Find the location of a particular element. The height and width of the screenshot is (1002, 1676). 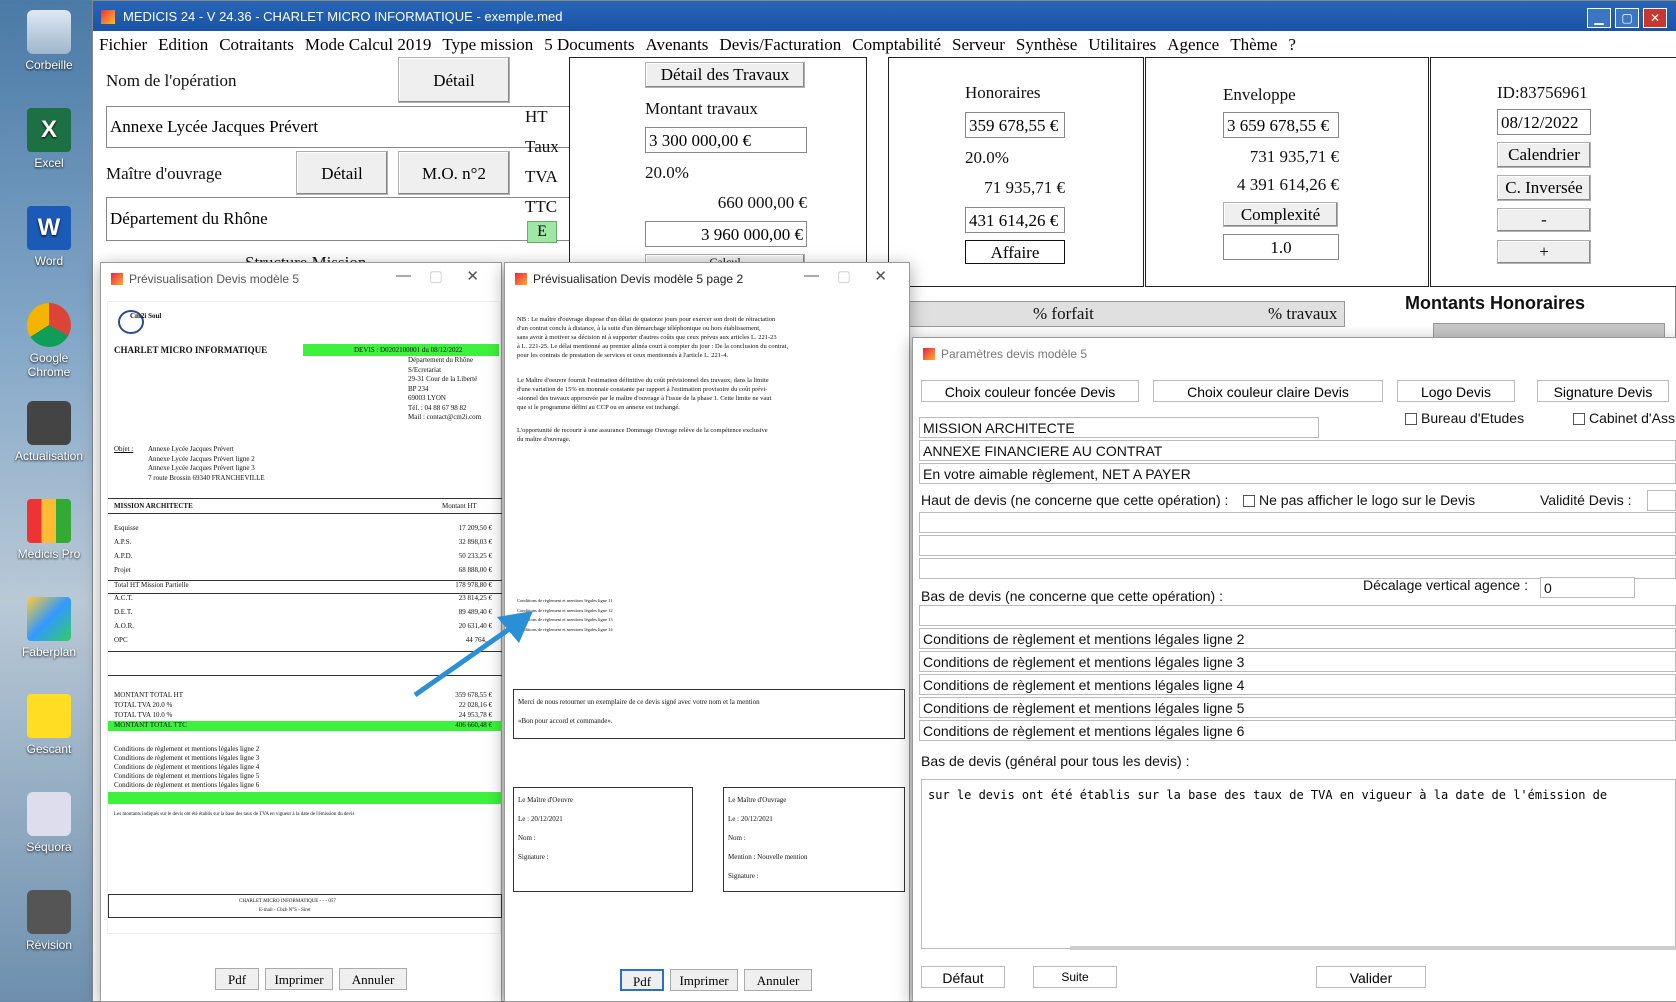

horizontal-scrollbar is located at coordinates (1373, 948).